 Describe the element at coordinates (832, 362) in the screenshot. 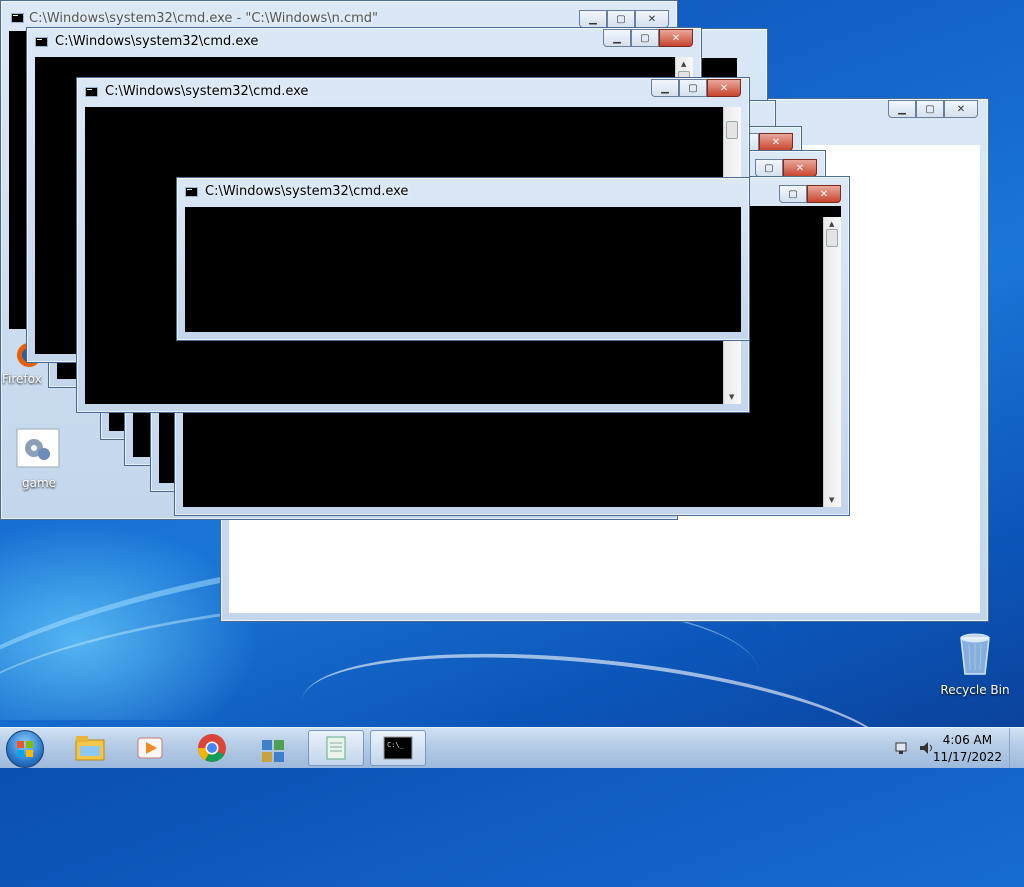

I see `scrollbar: ▲▼` at that location.